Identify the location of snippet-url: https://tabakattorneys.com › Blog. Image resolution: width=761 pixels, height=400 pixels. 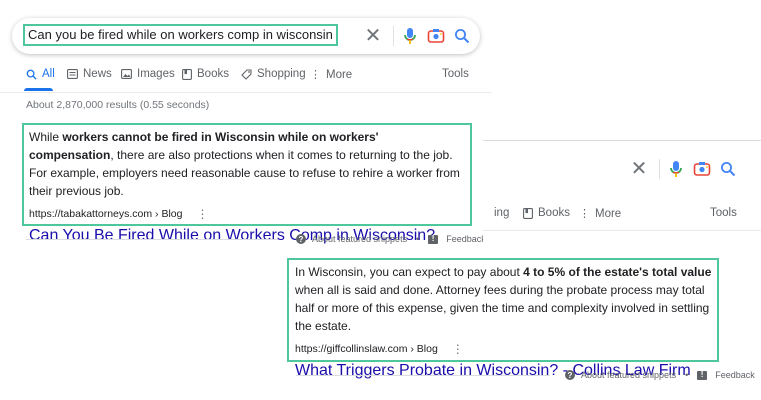
(106, 214).